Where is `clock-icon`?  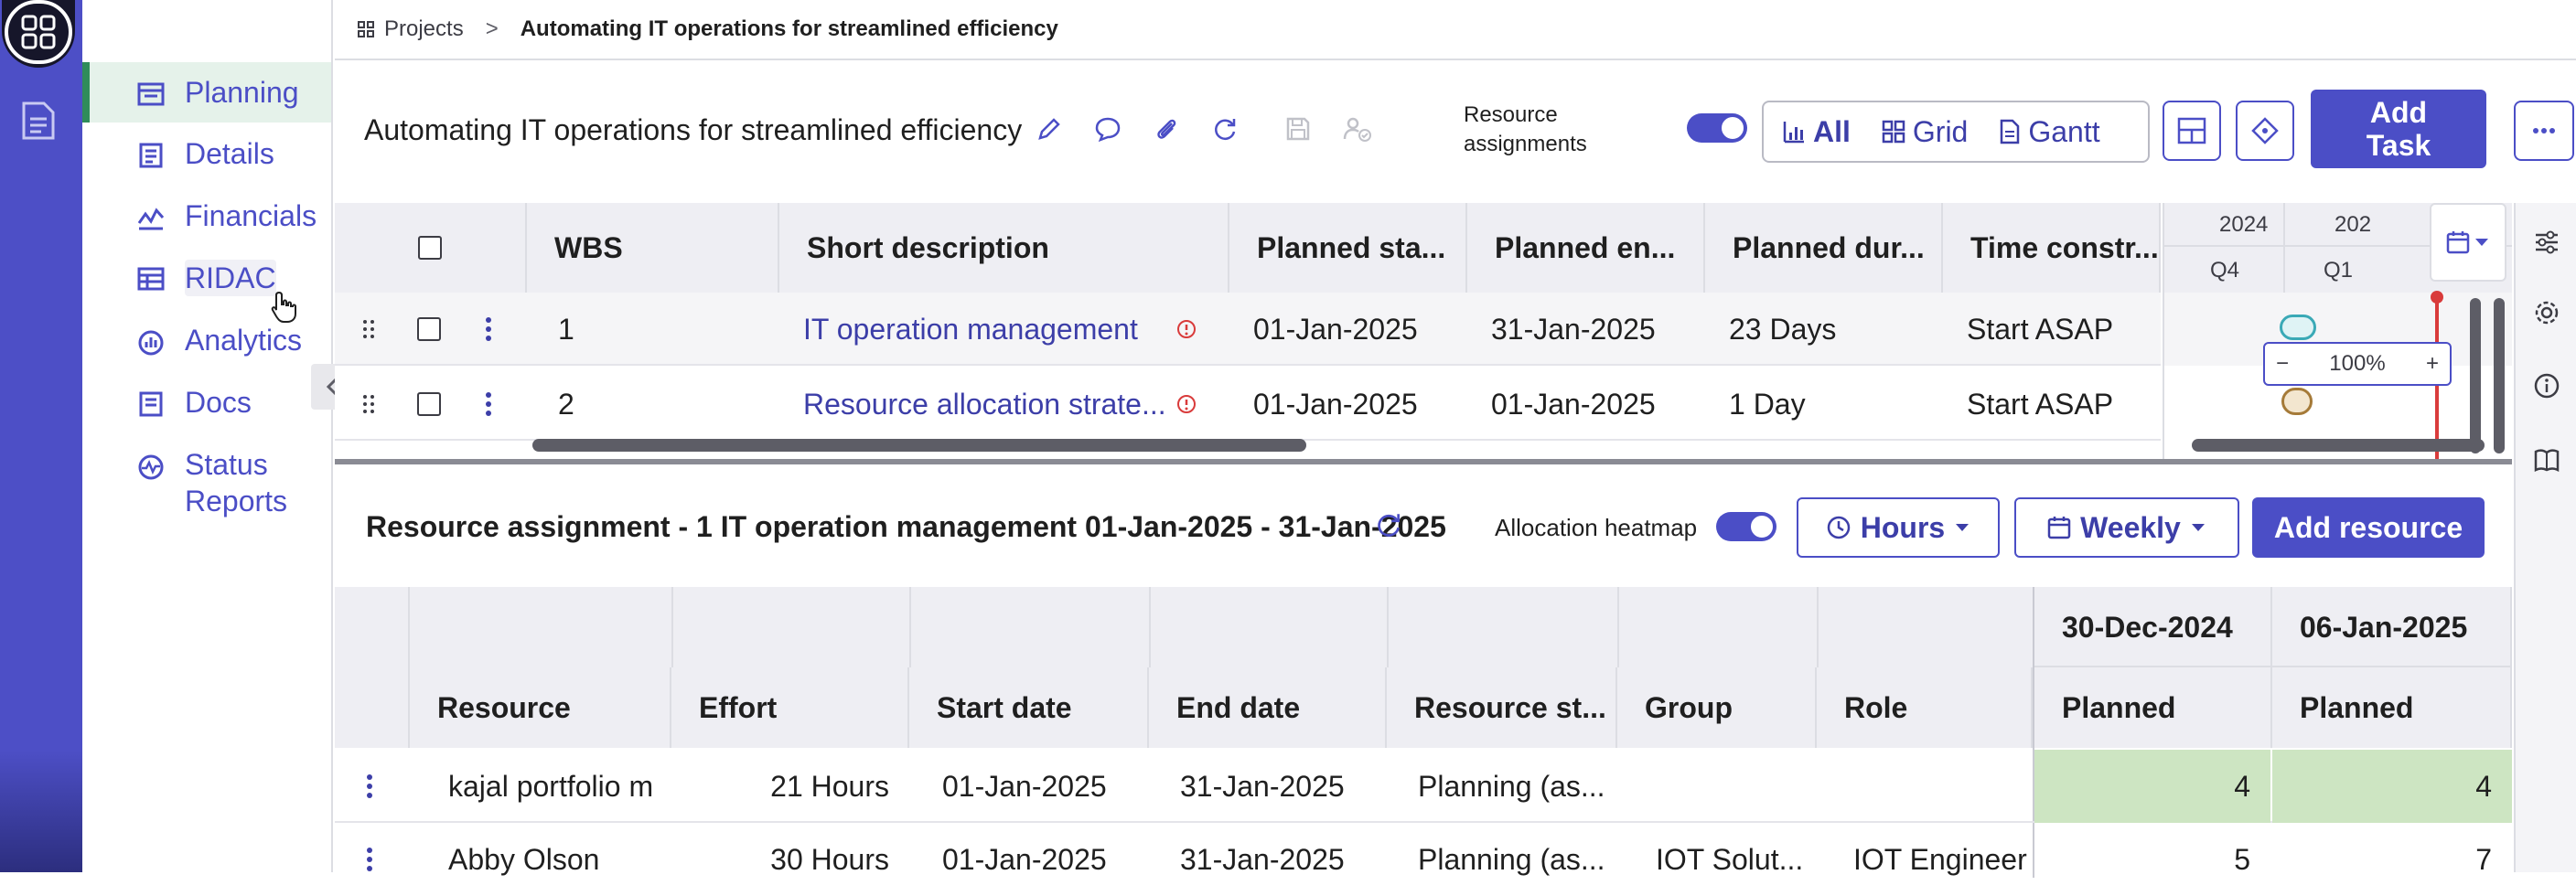 clock-icon is located at coordinates (1839, 527).